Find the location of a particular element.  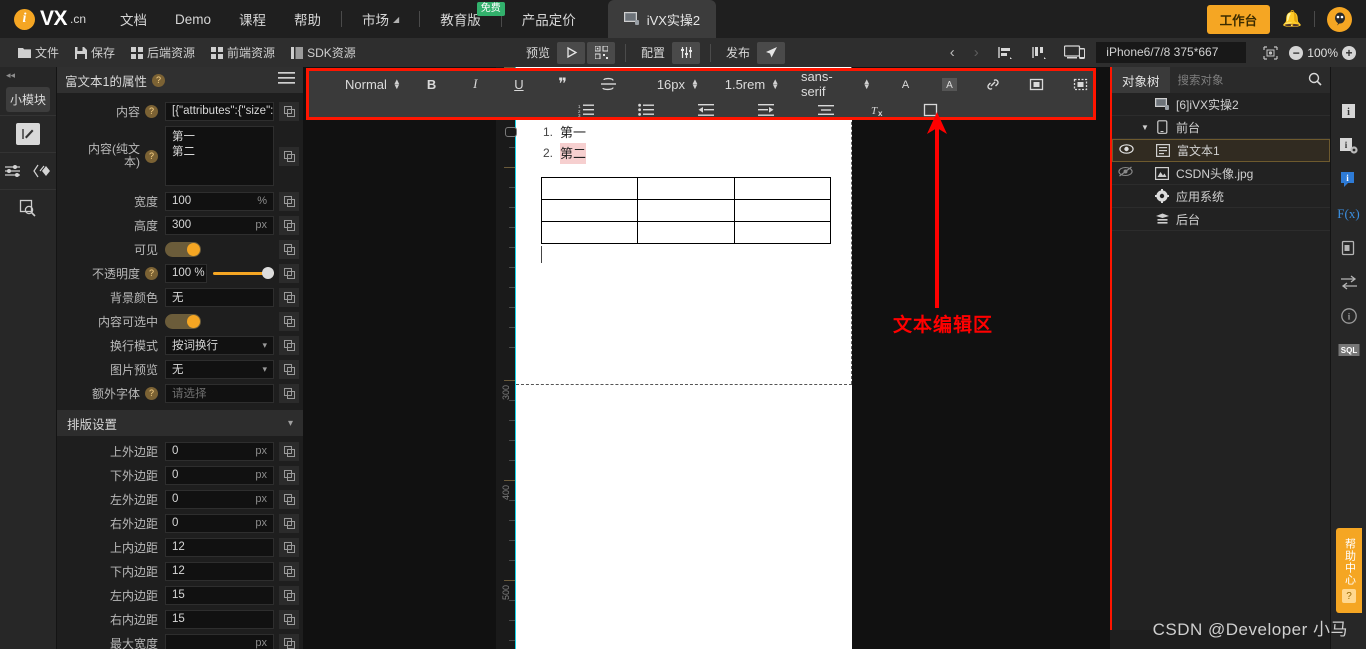

screenshot-icon is located at coordinates (1270, 53).